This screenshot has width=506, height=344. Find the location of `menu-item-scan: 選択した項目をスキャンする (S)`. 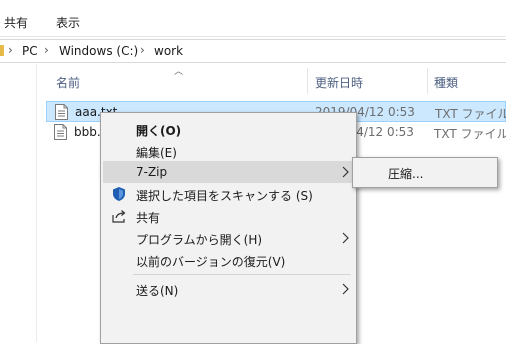

menu-item-scan: 選択した項目をスキャンする (S) is located at coordinates (228, 194).